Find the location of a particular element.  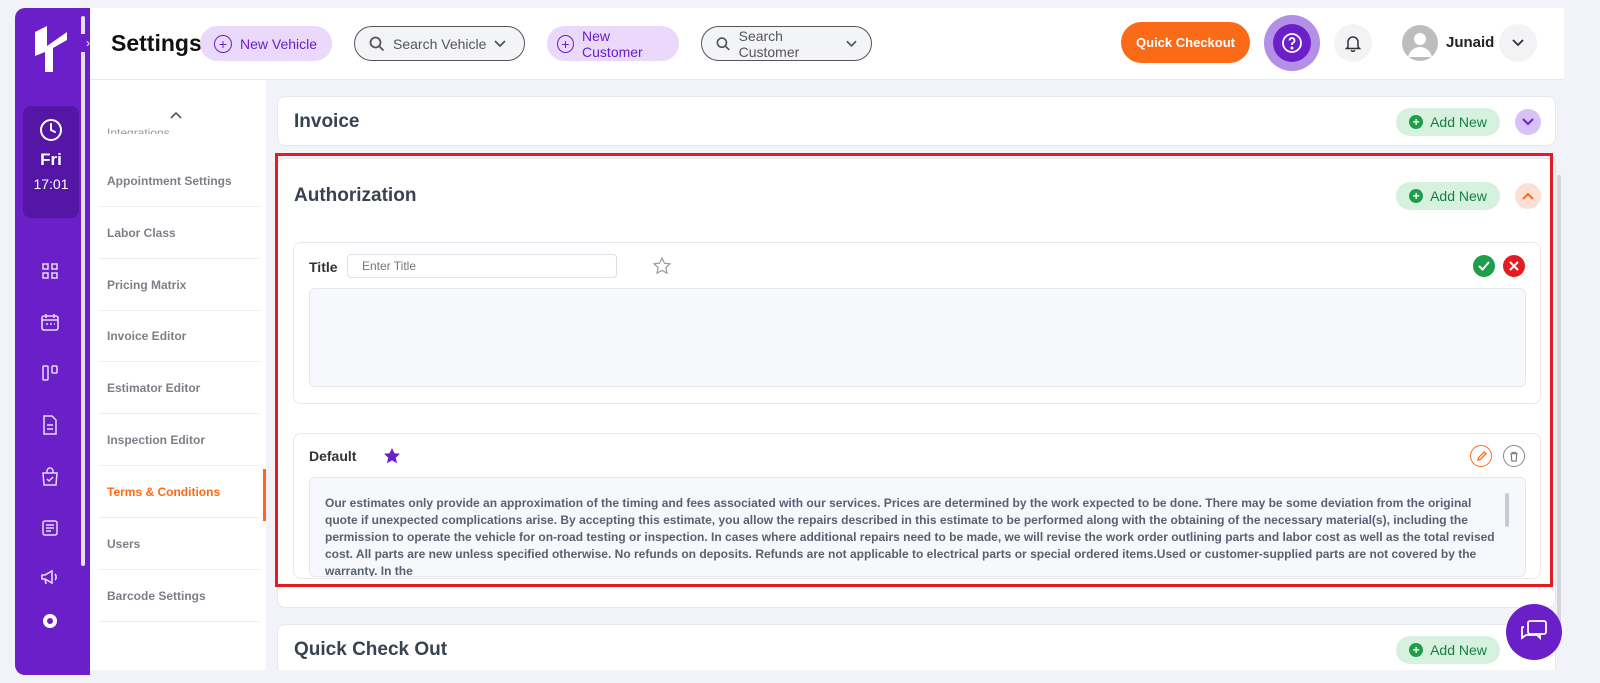

new-customer-button: + New Customer is located at coordinates (613, 43).